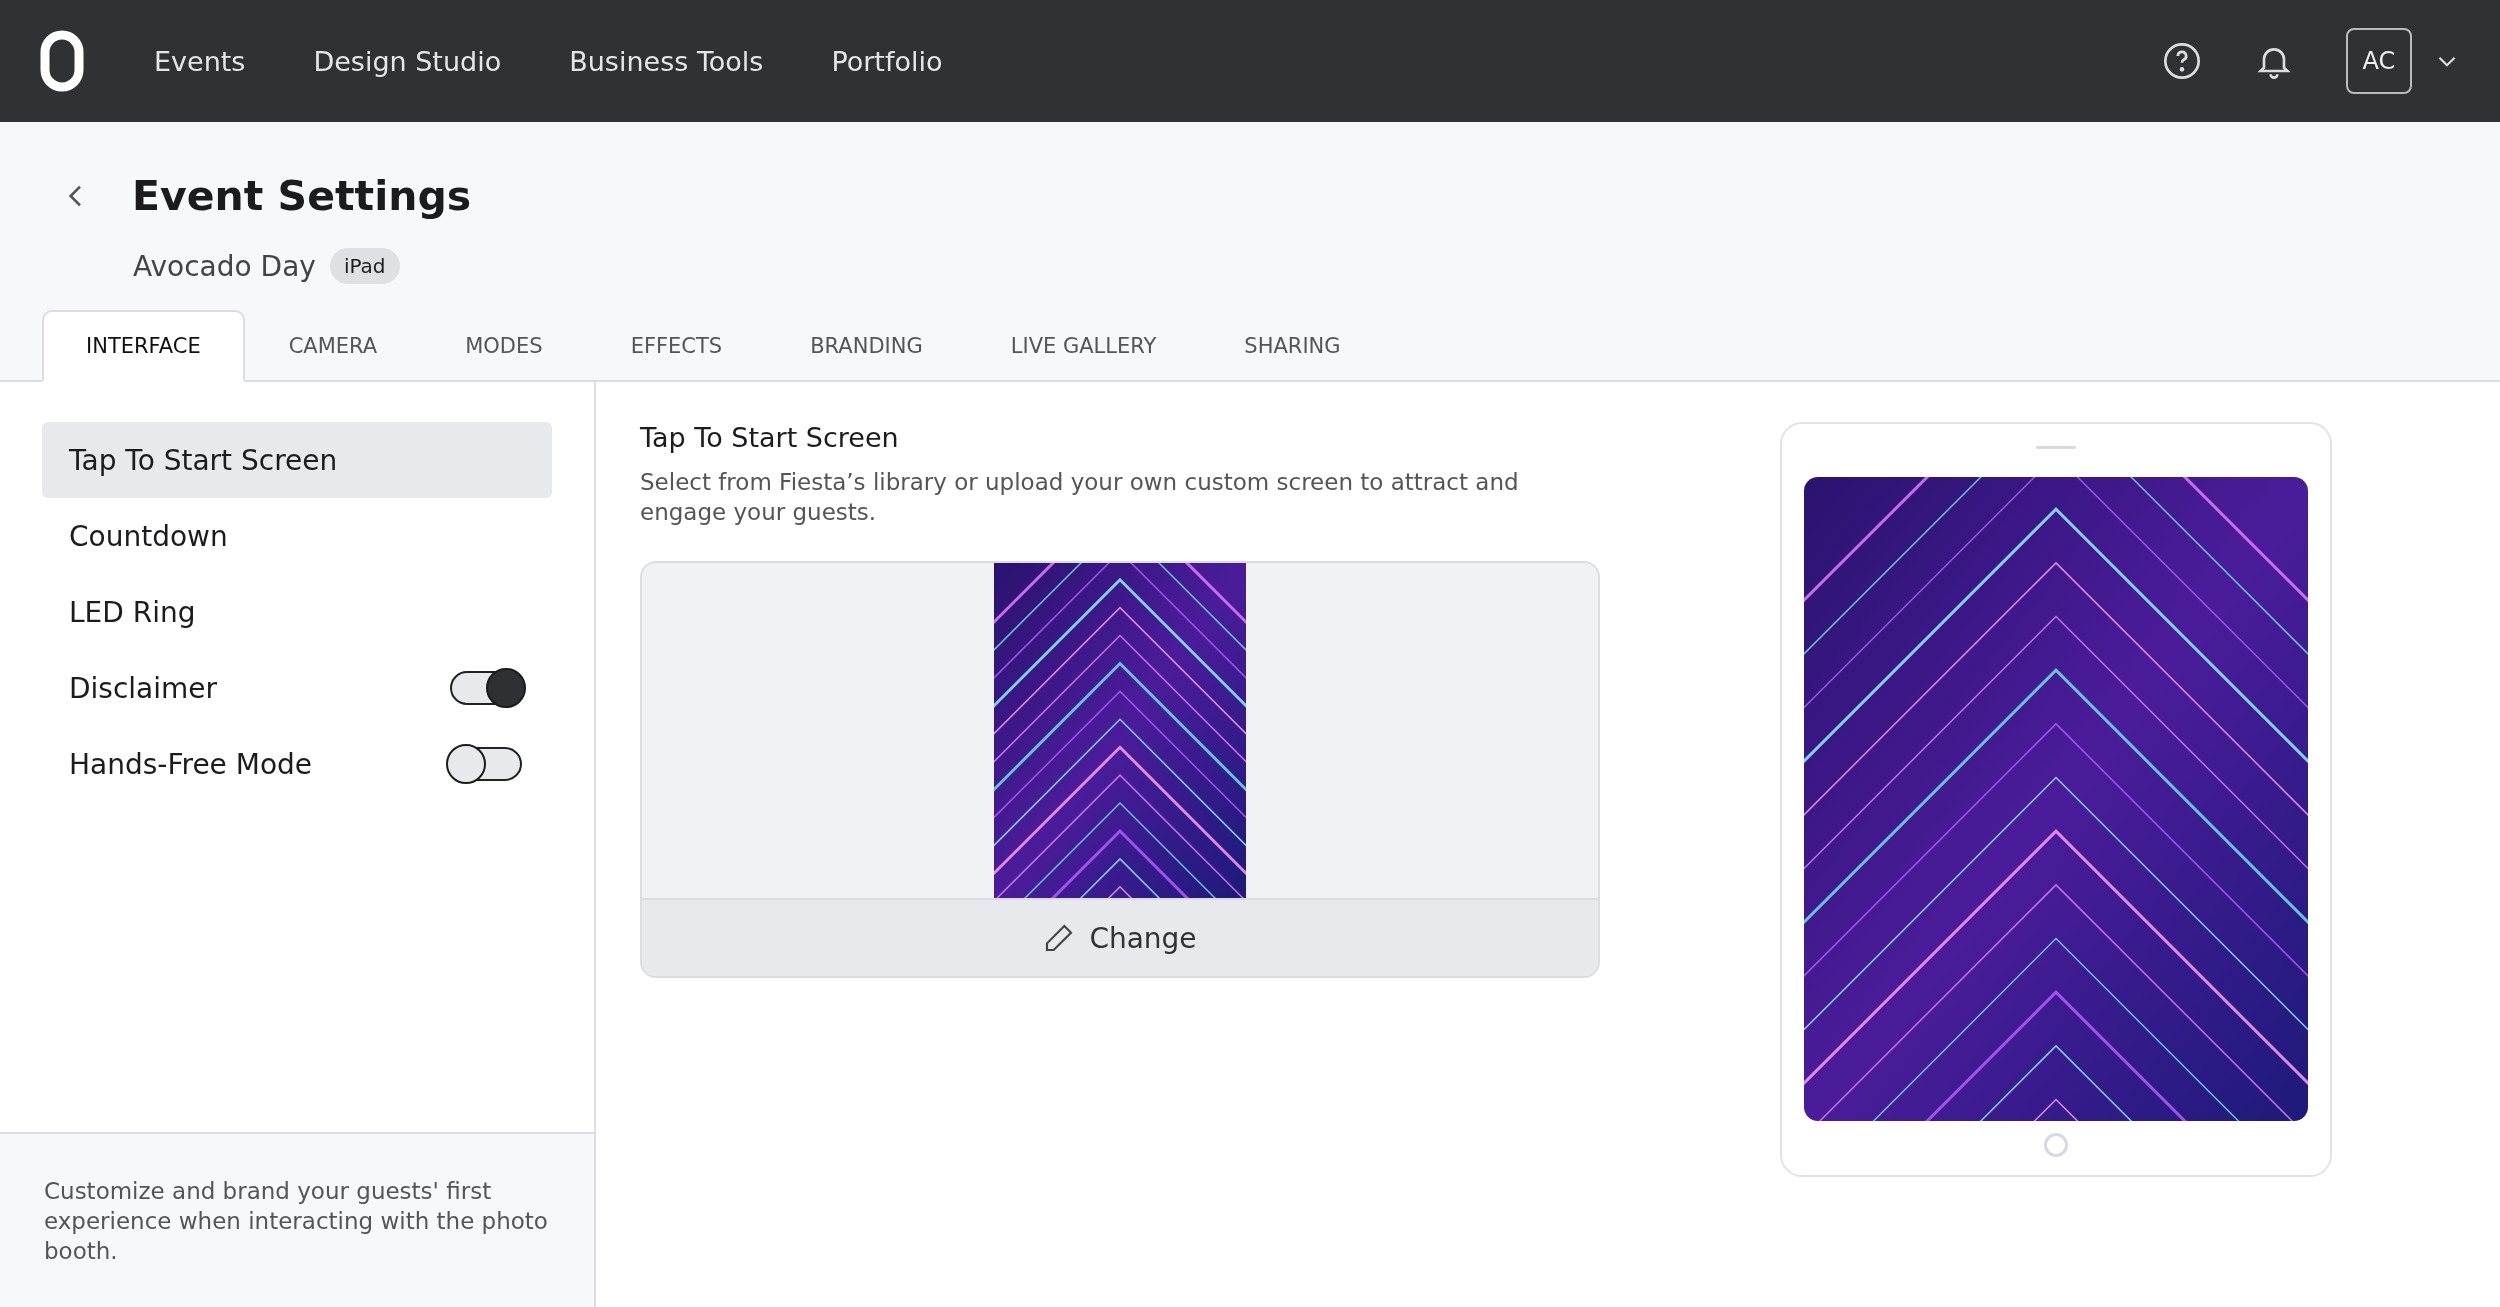  I want to click on speaker-slot, so click(2056, 447).